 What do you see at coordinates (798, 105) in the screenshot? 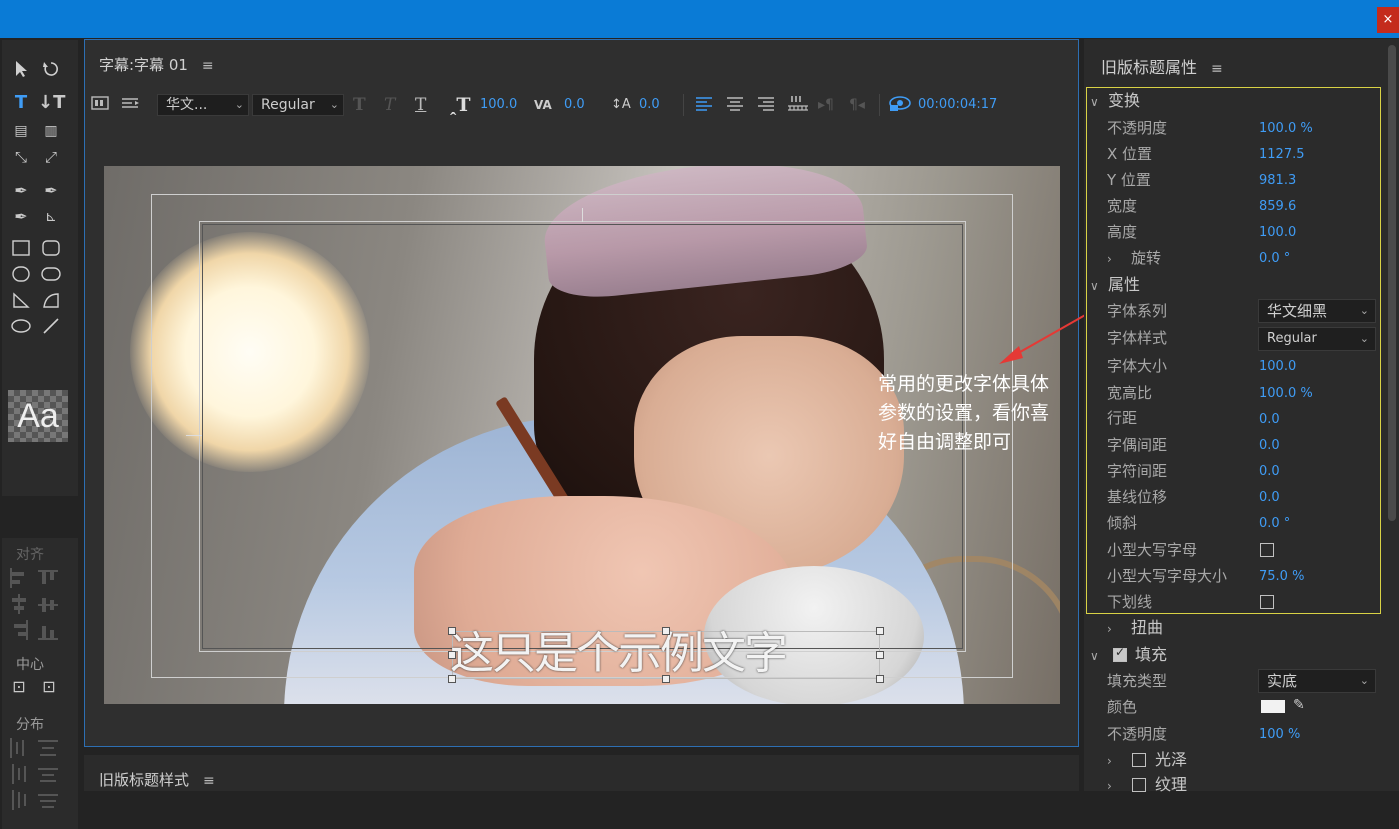
I see `tab-stops-ruler-icon` at bounding box center [798, 105].